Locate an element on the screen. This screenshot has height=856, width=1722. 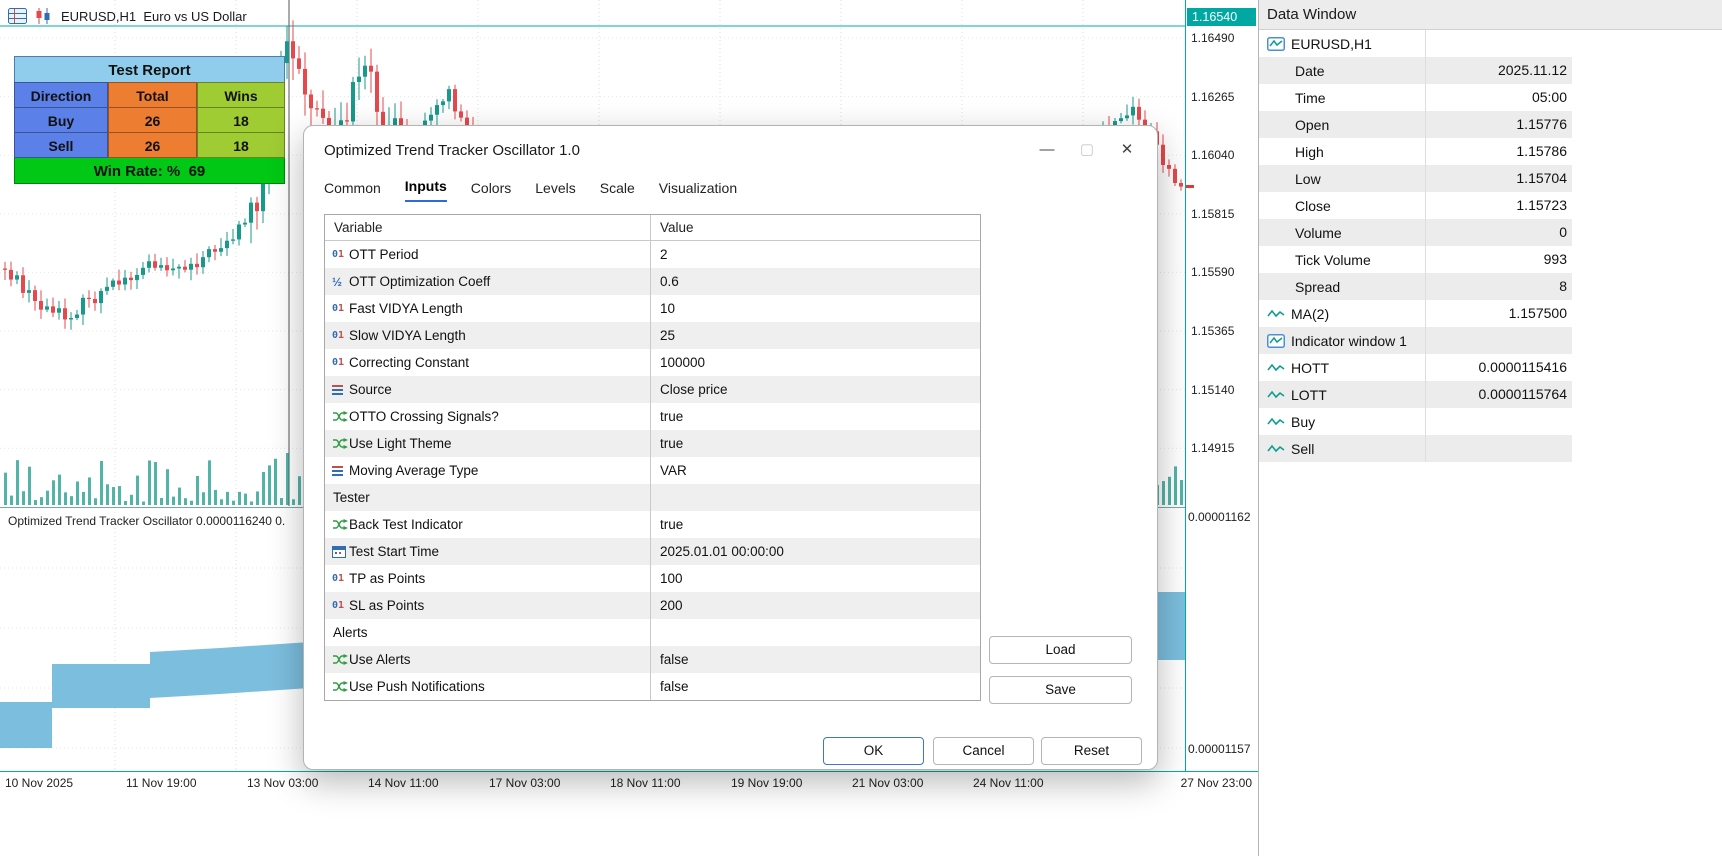
data-window-label-cell: HOTT is located at coordinates (1342, 368).